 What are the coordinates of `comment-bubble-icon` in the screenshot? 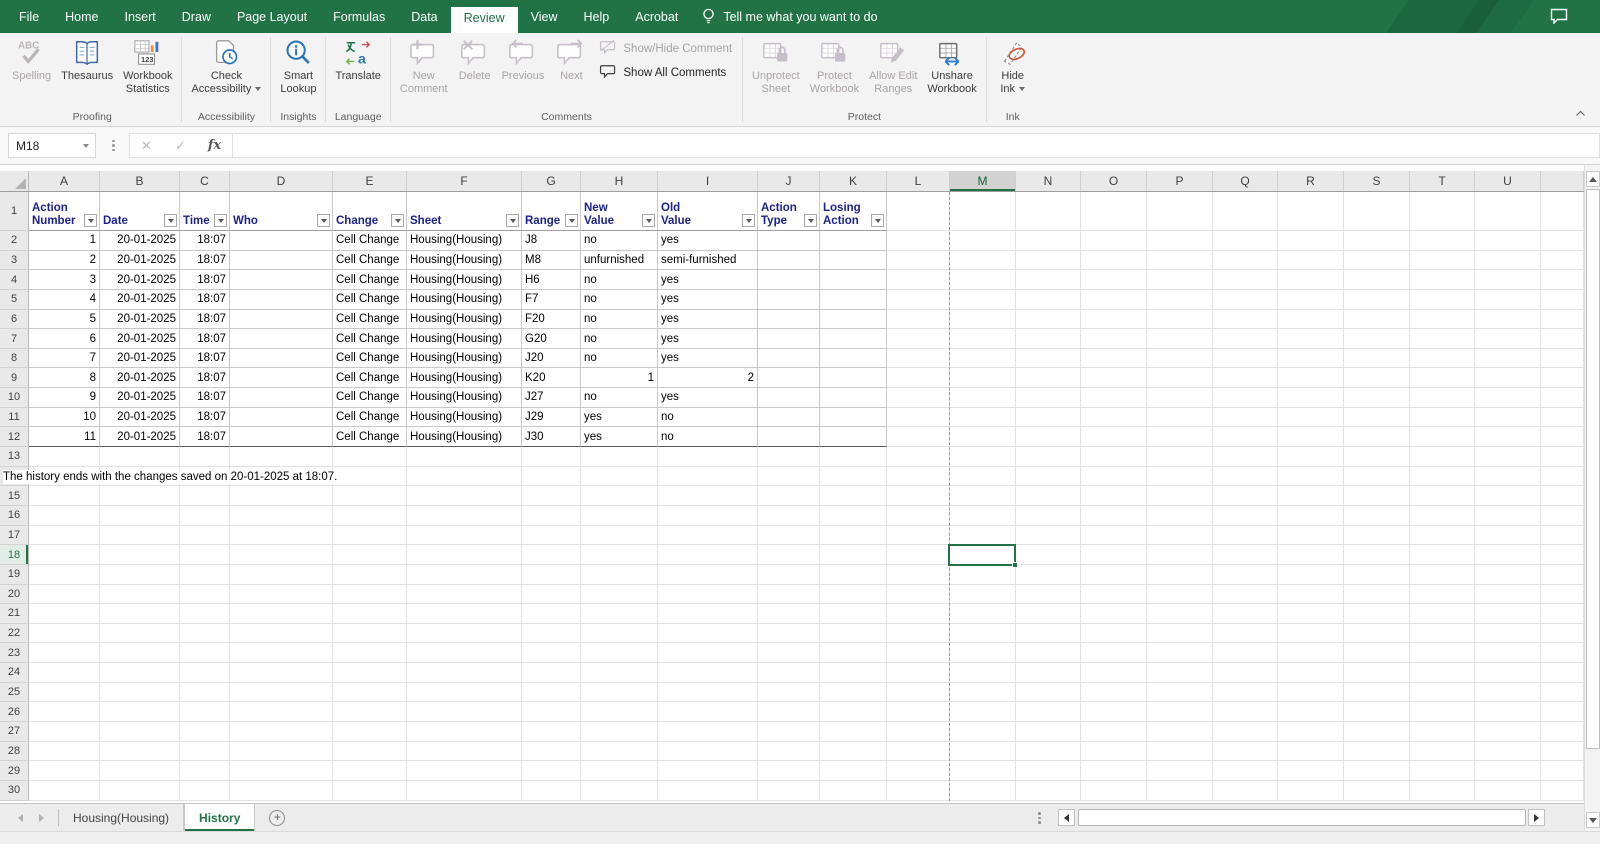 It's located at (1559, 16).